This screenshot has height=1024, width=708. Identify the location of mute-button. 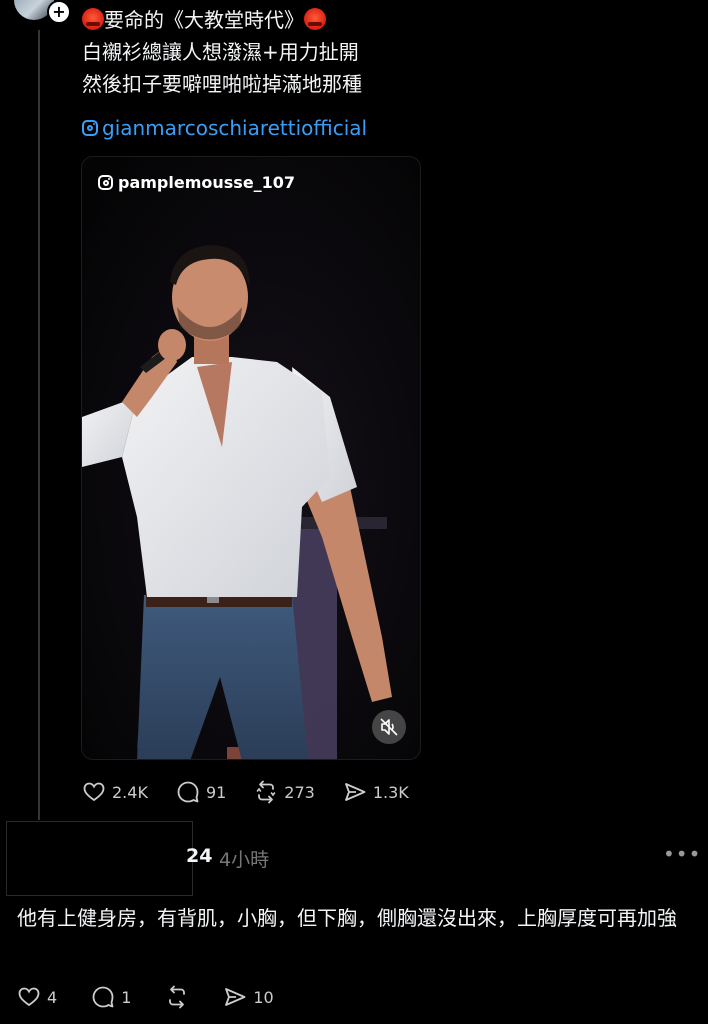
(389, 727).